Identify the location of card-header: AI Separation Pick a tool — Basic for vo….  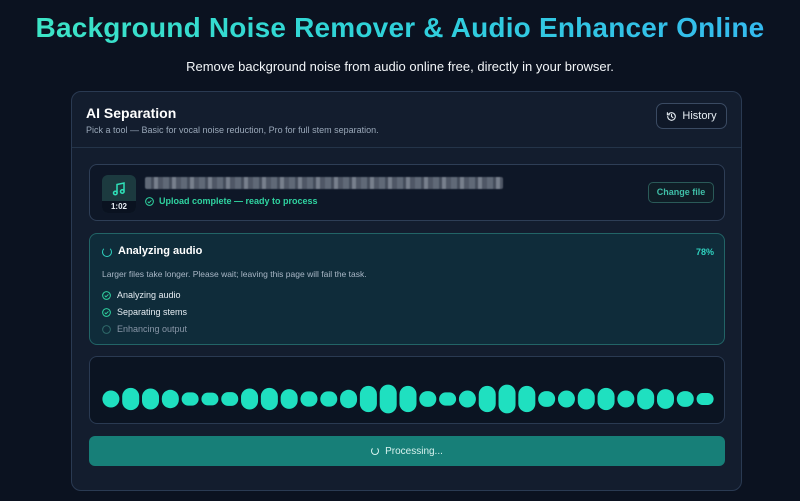
(406, 120).